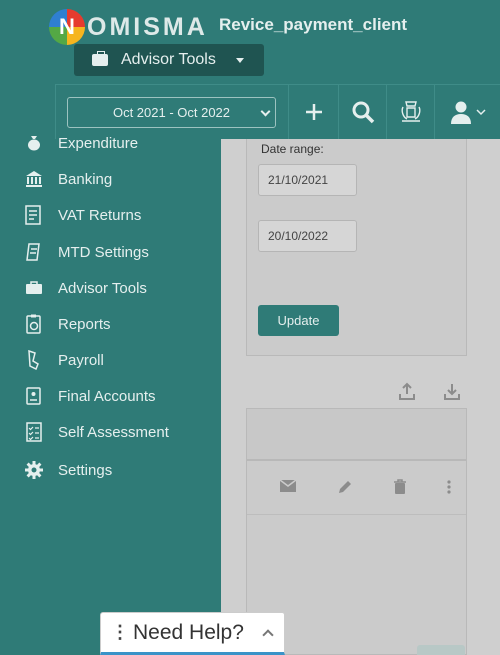 This screenshot has height=655, width=500. I want to click on money-bag-icon, so click(34, 143).